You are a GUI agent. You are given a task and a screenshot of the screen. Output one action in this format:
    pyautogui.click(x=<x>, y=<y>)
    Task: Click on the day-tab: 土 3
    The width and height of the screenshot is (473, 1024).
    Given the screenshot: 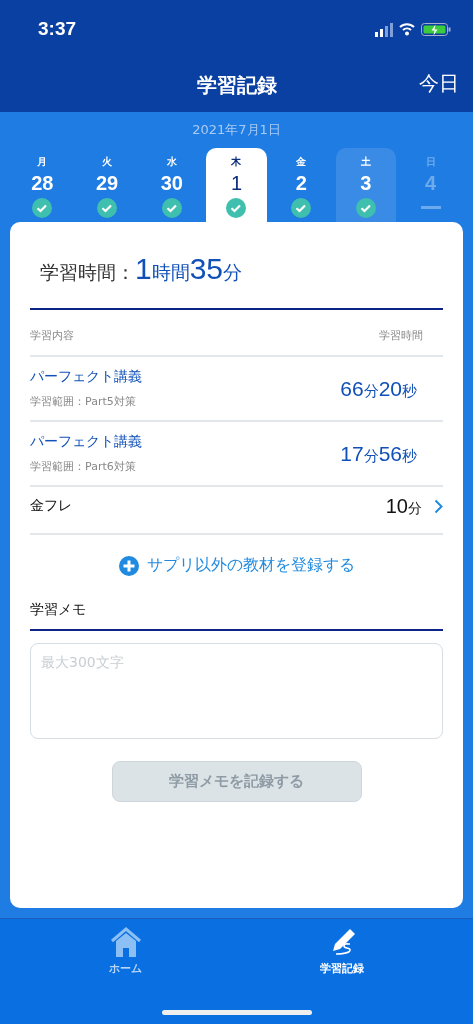 What is the action you would take?
    pyautogui.click(x=366, y=185)
    